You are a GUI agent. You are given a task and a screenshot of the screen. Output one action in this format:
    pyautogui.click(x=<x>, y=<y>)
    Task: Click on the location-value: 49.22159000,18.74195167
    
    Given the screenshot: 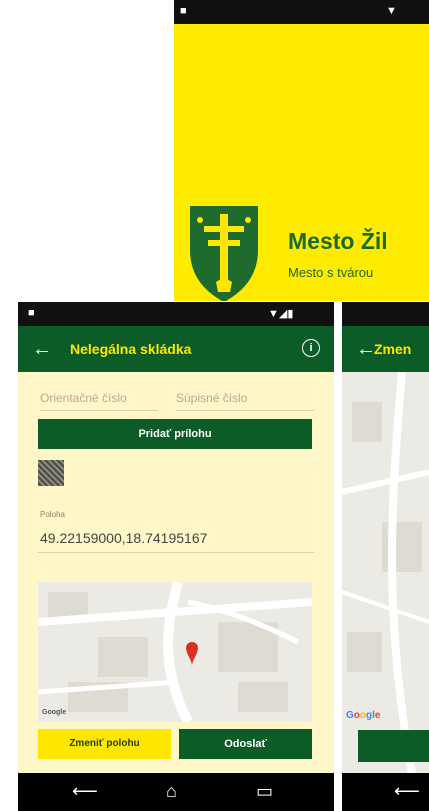 What is the action you would take?
    pyautogui.click(x=123, y=538)
    